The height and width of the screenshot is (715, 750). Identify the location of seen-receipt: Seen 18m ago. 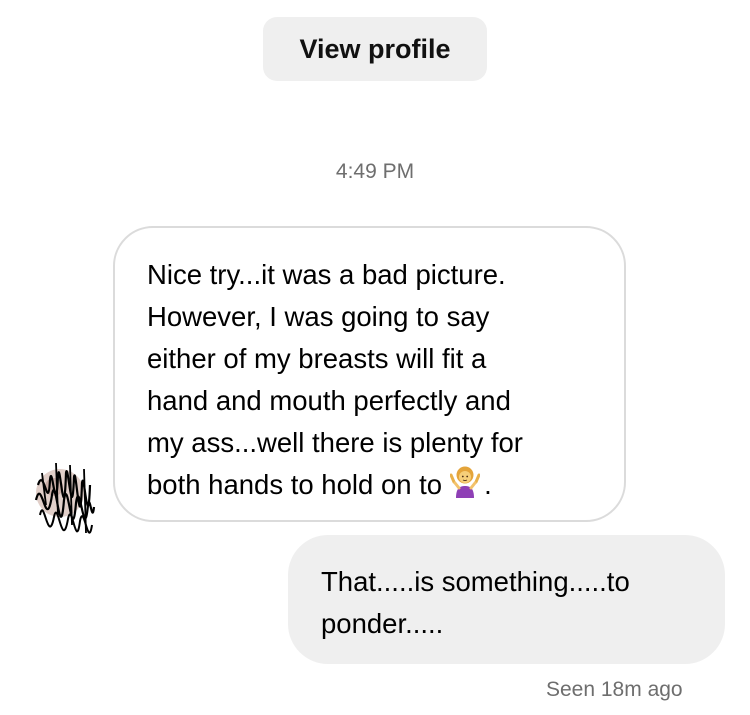
(614, 689).